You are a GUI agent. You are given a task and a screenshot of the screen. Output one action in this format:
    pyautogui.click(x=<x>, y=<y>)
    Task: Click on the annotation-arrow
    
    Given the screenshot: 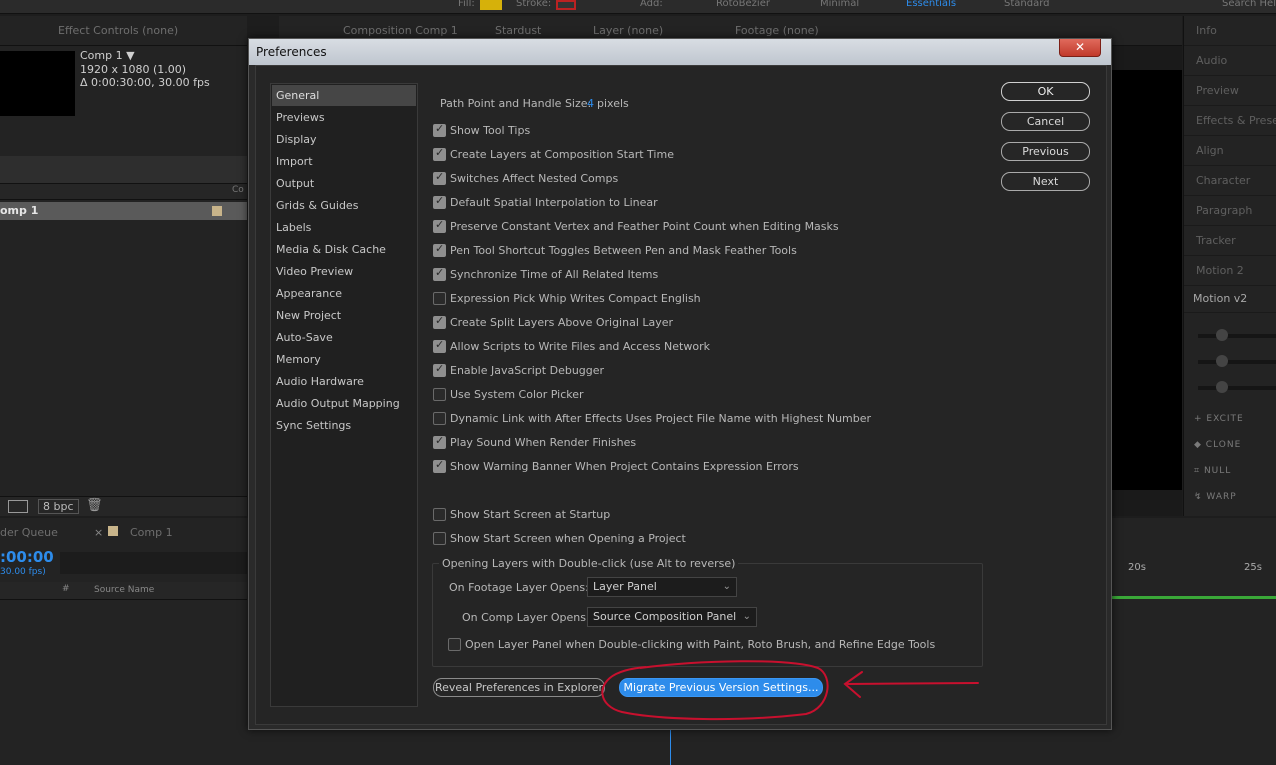 What is the action you would take?
    pyautogui.click(x=911, y=684)
    